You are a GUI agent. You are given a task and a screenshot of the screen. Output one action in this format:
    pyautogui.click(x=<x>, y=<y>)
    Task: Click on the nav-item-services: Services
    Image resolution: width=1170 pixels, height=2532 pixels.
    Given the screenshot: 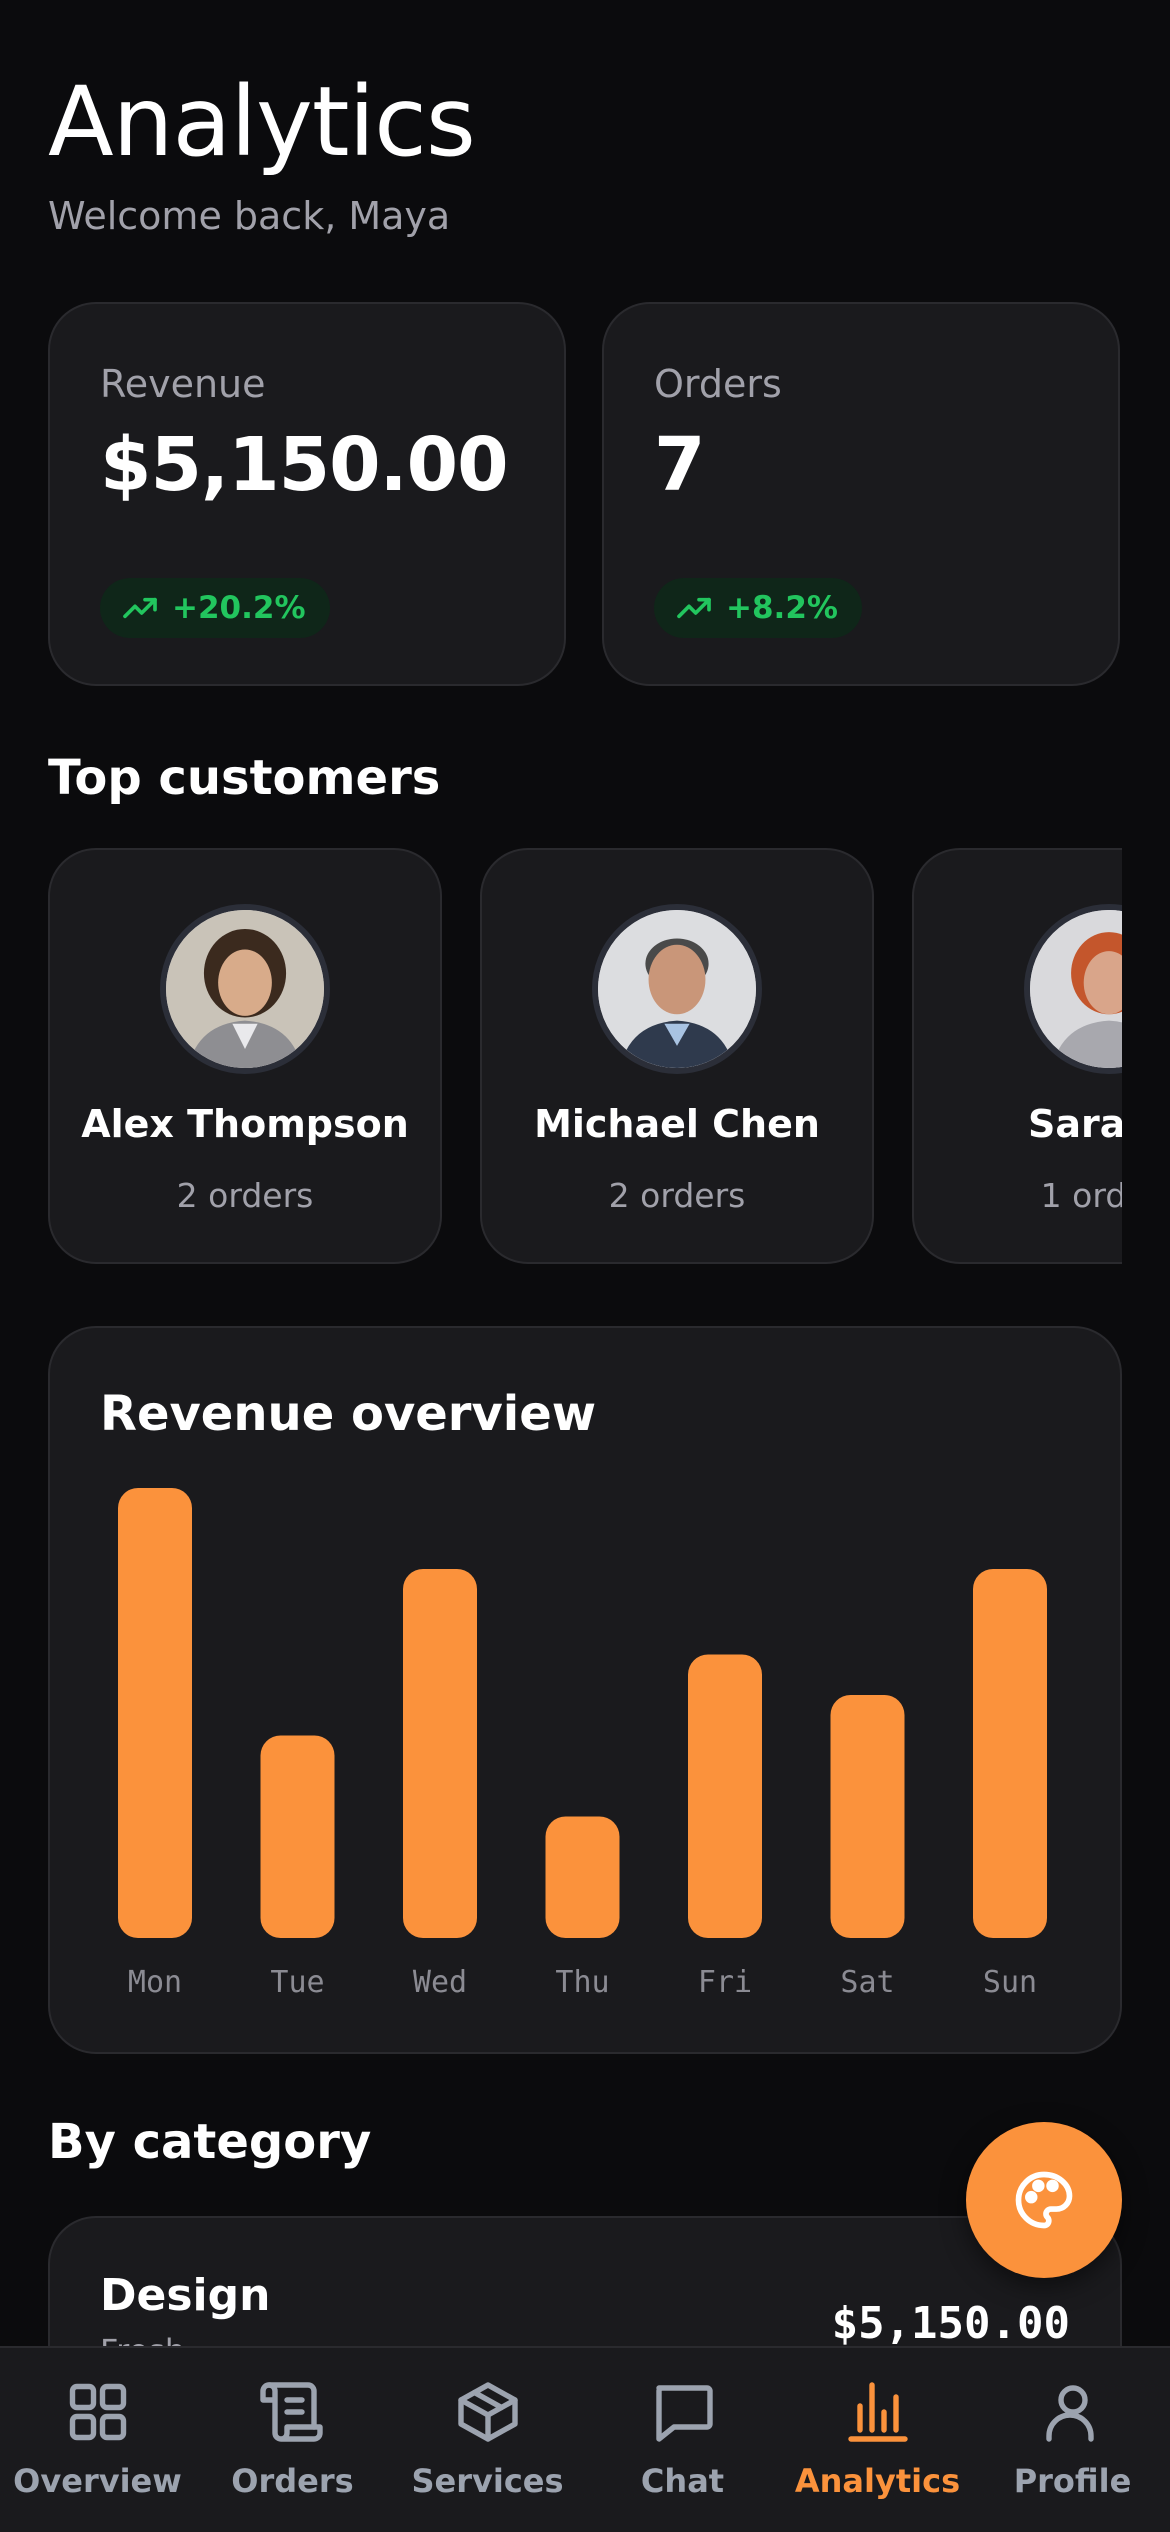 What is the action you would take?
    pyautogui.click(x=487, y=2440)
    